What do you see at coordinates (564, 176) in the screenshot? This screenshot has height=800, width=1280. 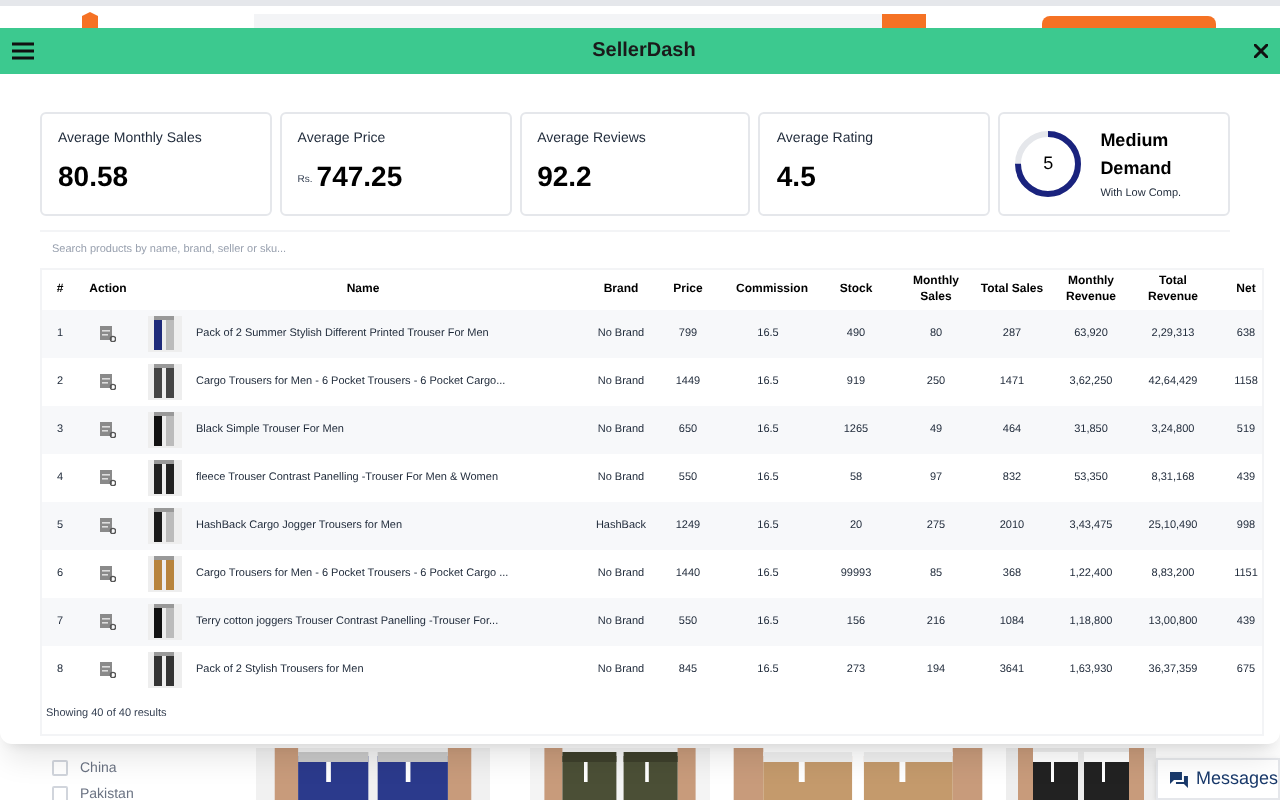 I see `stat-value: 92.2` at bounding box center [564, 176].